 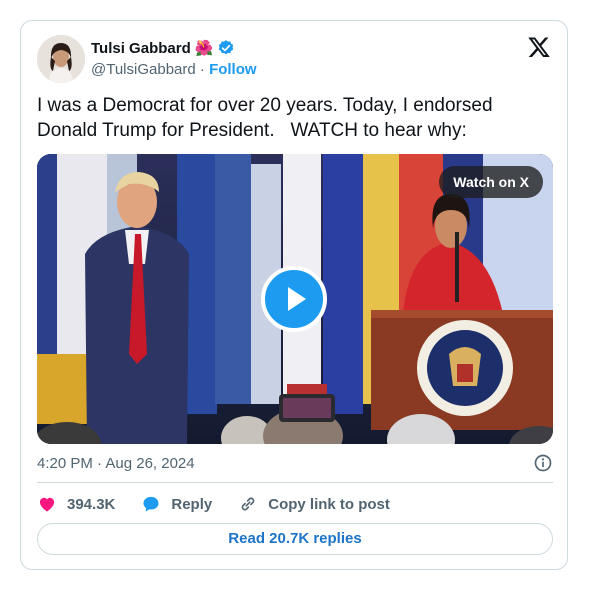 What do you see at coordinates (295, 482) in the screenshot?
I see `divider` at bounding box center [295, 482].